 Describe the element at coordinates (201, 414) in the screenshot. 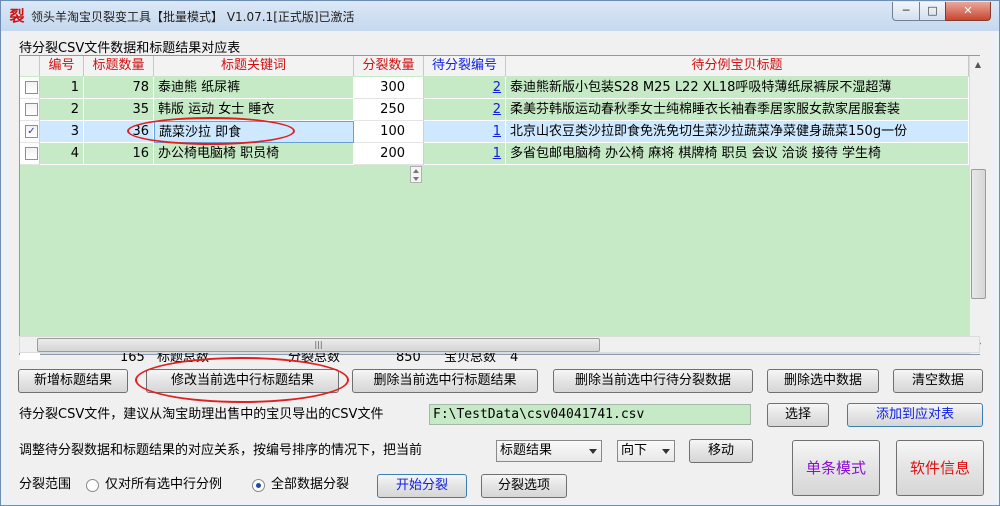

I see `csv-label: 待分裂CSV文件，建议从淘宝助理出售中的宝贝导出的CSV文件` at that location.